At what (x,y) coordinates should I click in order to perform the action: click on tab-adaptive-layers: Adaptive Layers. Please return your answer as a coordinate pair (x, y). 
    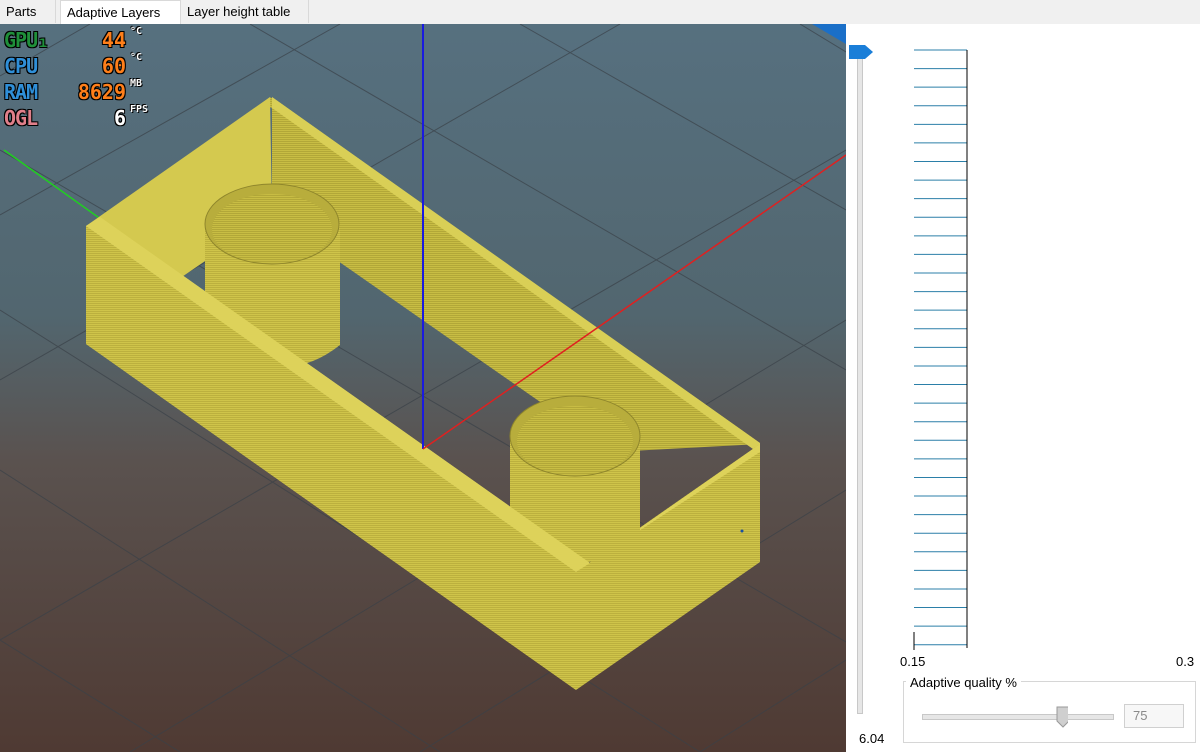
    Looking at the image, I should click on (120, 12).